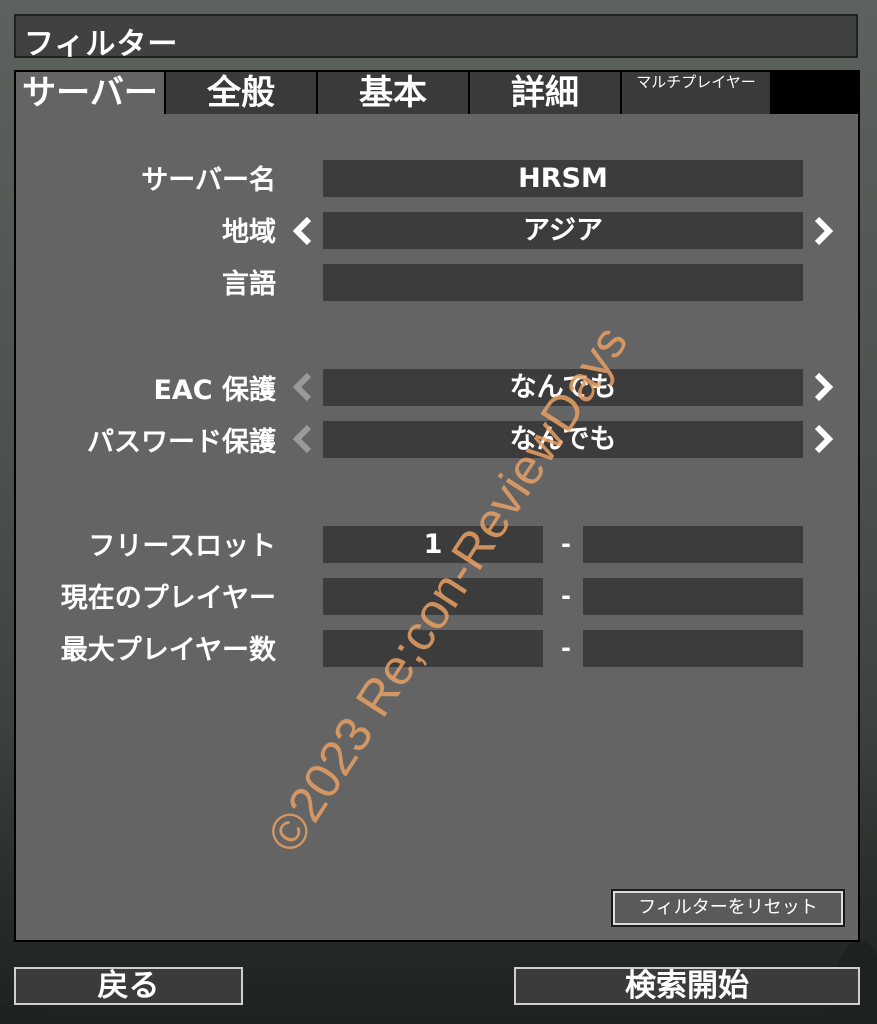  I want to click on current-players-min-field, so click(433, 596).